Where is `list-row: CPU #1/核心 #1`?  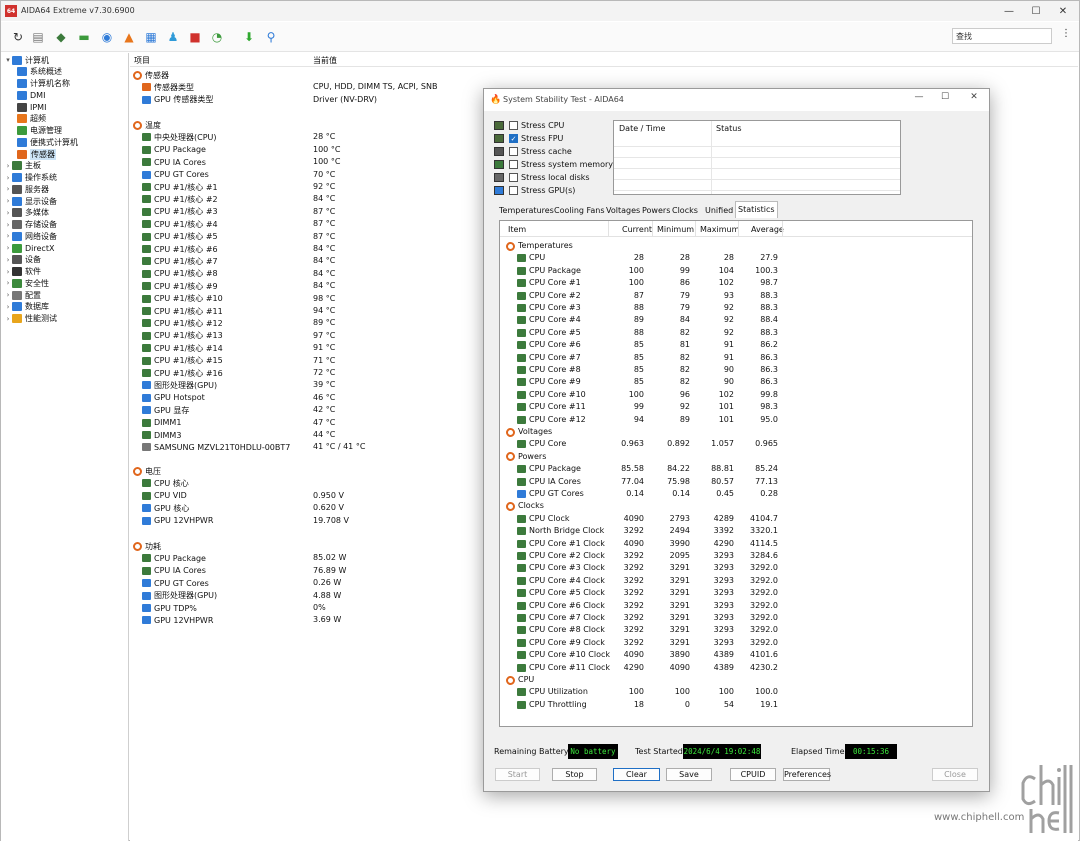
list-row: CPU #1/核心 #1 is located at coordinates (180, 187).